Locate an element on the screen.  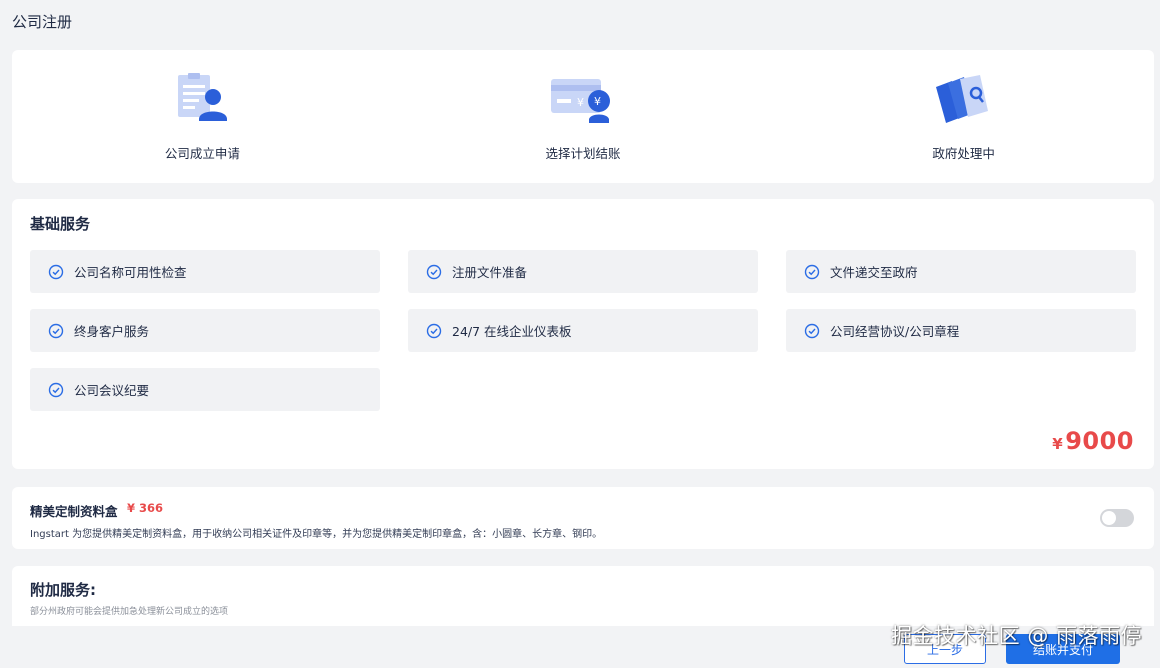
watermark: 掘金技术社区 @ 雨落雨停 is located at coordinates (1016, 636).